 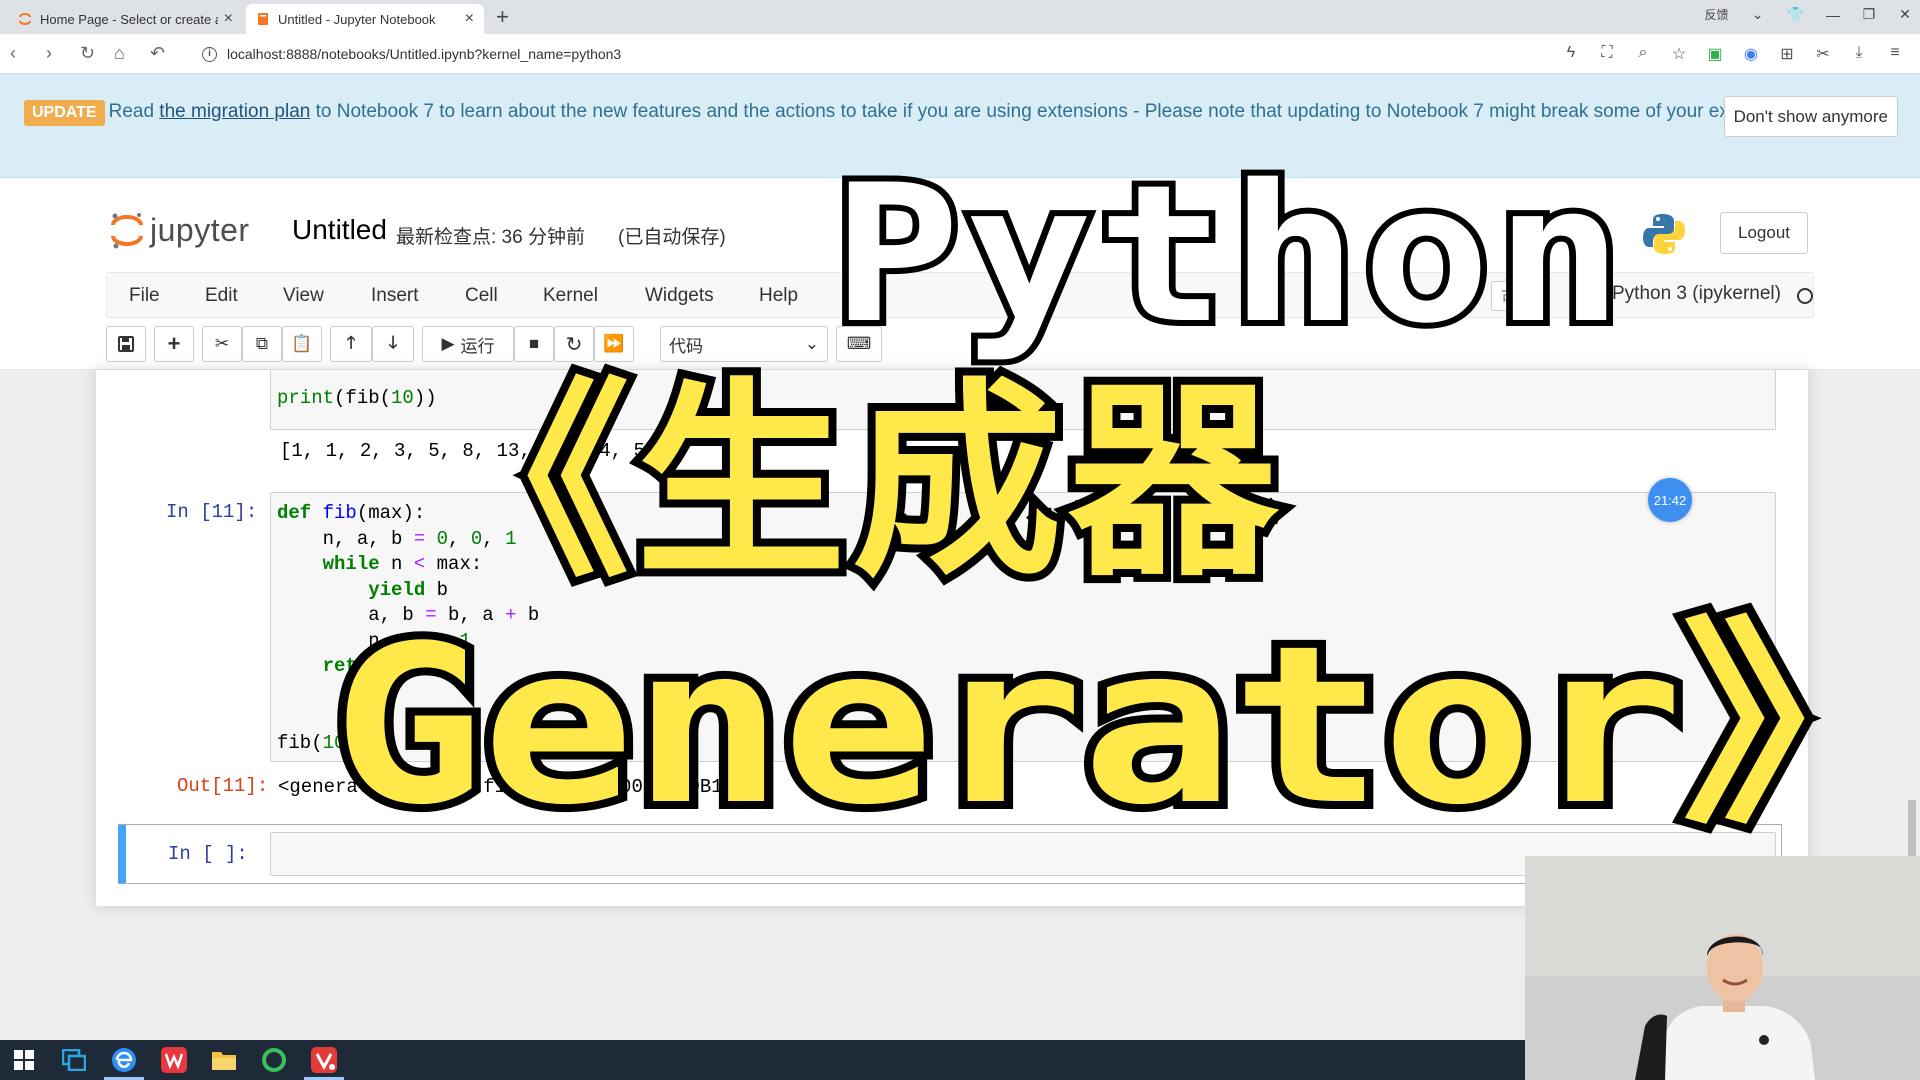 I want to click on video-editor-taskbar-icon, so click(x=324, y=1063).